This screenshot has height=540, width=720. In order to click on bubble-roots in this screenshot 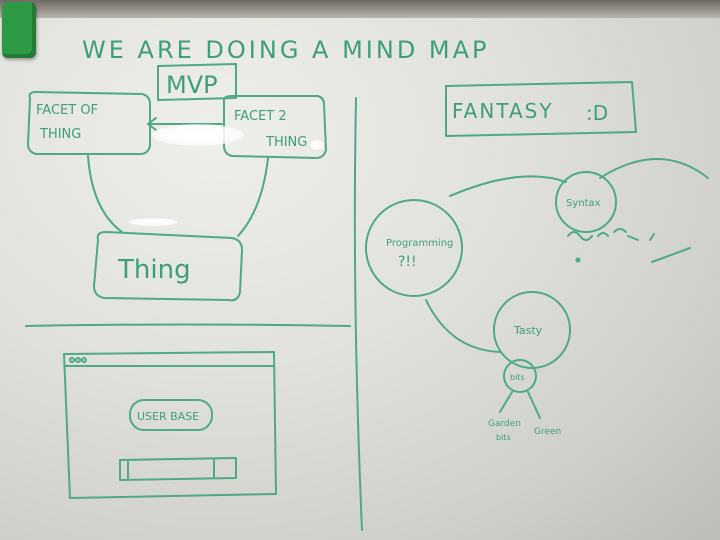, I will do `click(520, 405)`.